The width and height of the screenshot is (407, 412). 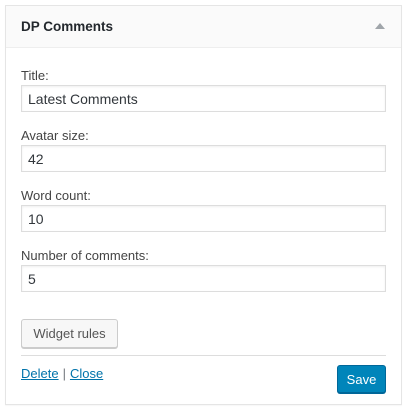 I want to click on save-button: Save, so click(x=361, y=379).